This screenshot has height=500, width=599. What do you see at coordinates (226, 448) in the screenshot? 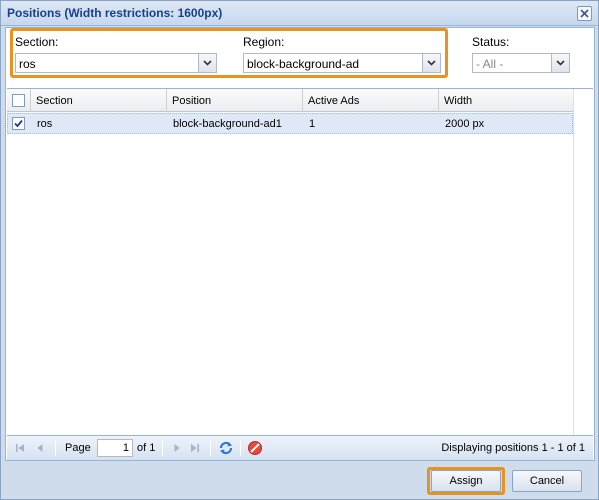
I see `refresh-icon` at bounding box center [226, 448].